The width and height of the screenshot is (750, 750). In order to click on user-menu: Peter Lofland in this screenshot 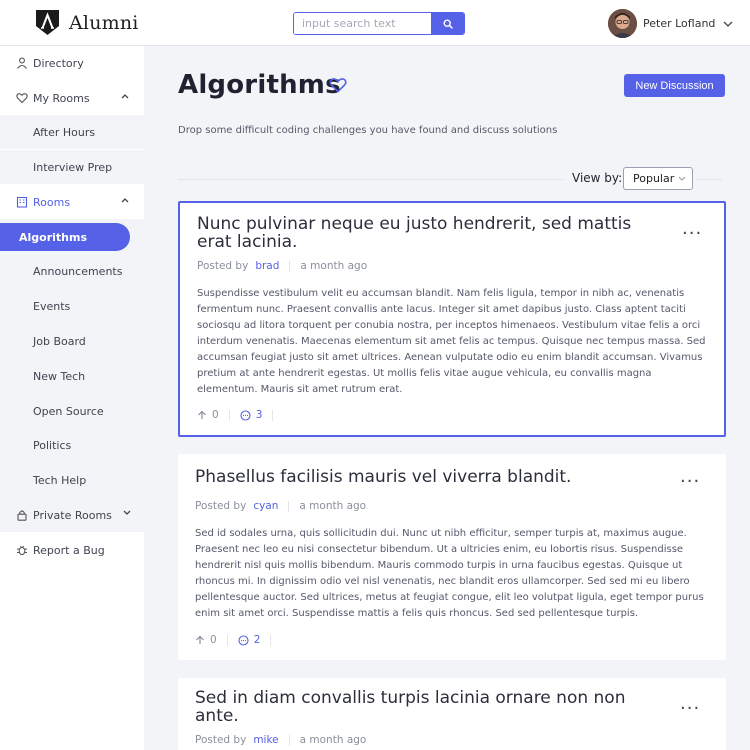, I will do `click(670, 23)`.